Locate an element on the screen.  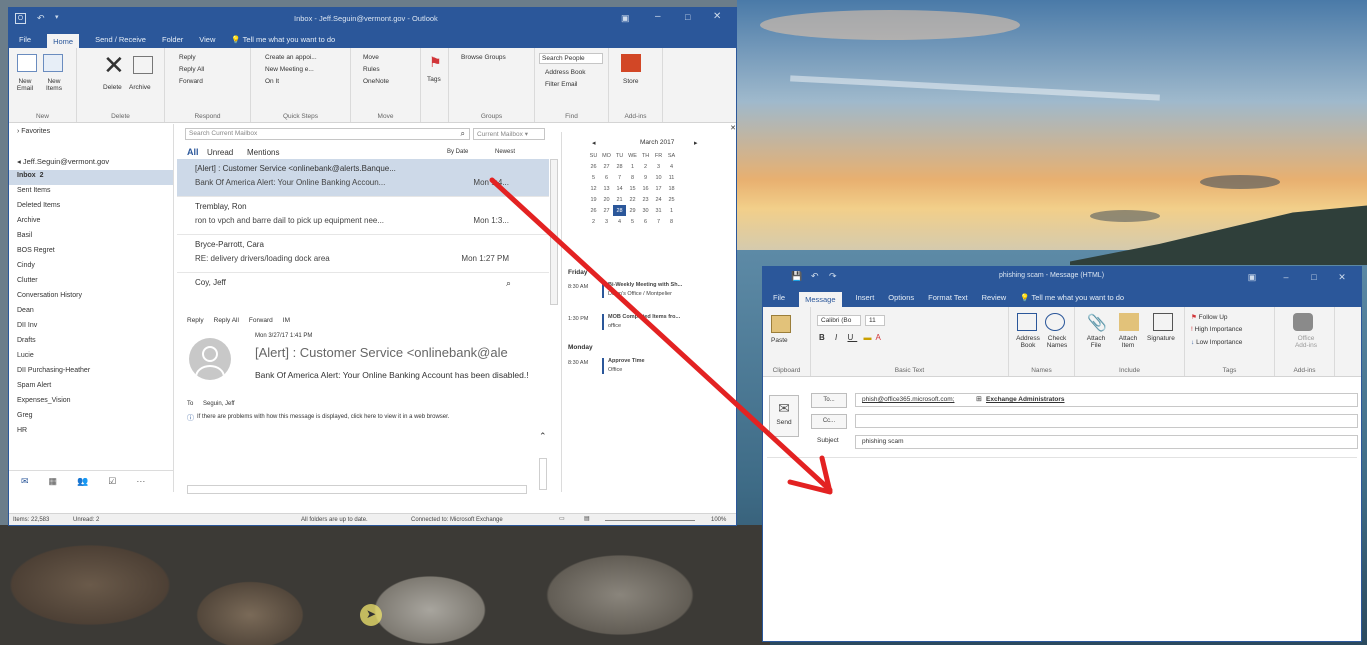
arrow-shaft is located at coordinates (661, 335).